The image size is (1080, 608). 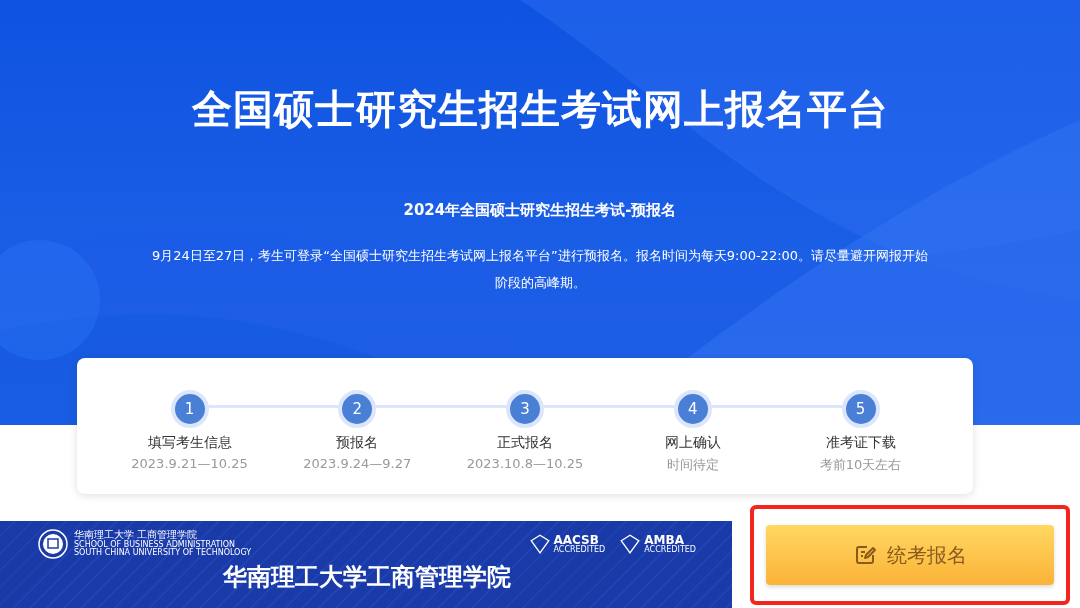 I want to click on section-heading: 2024年全国硕士研究生招生考试-预报名, so click(x=540, y=210).